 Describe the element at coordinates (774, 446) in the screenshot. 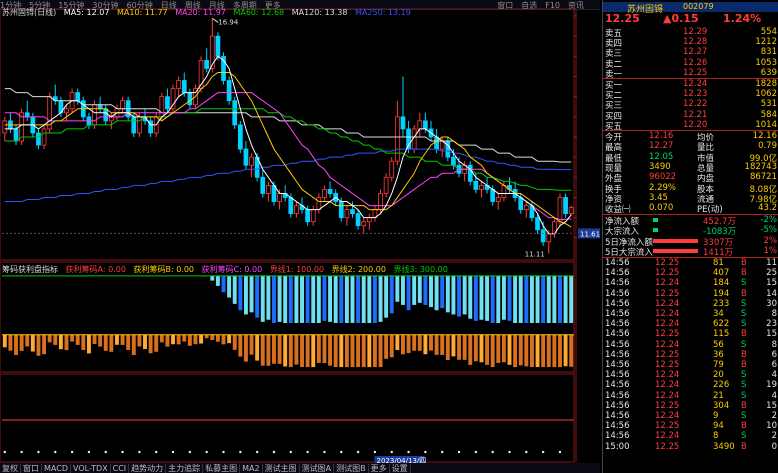

I see `tick-count: 0` at that location.